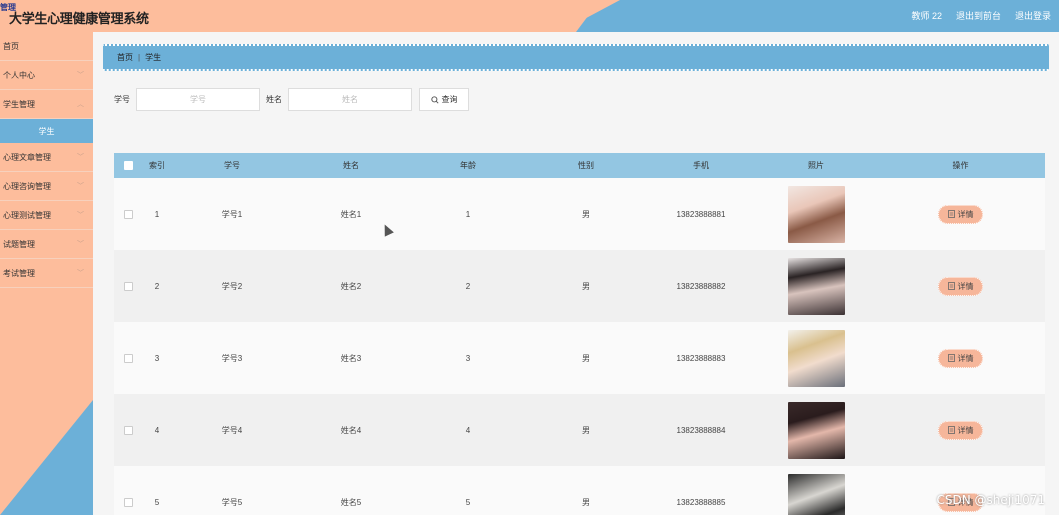  What do you see at coordinates (468, 358) in the screenshot?
I see `cell-age: 3` at bounding box center [468, 358].